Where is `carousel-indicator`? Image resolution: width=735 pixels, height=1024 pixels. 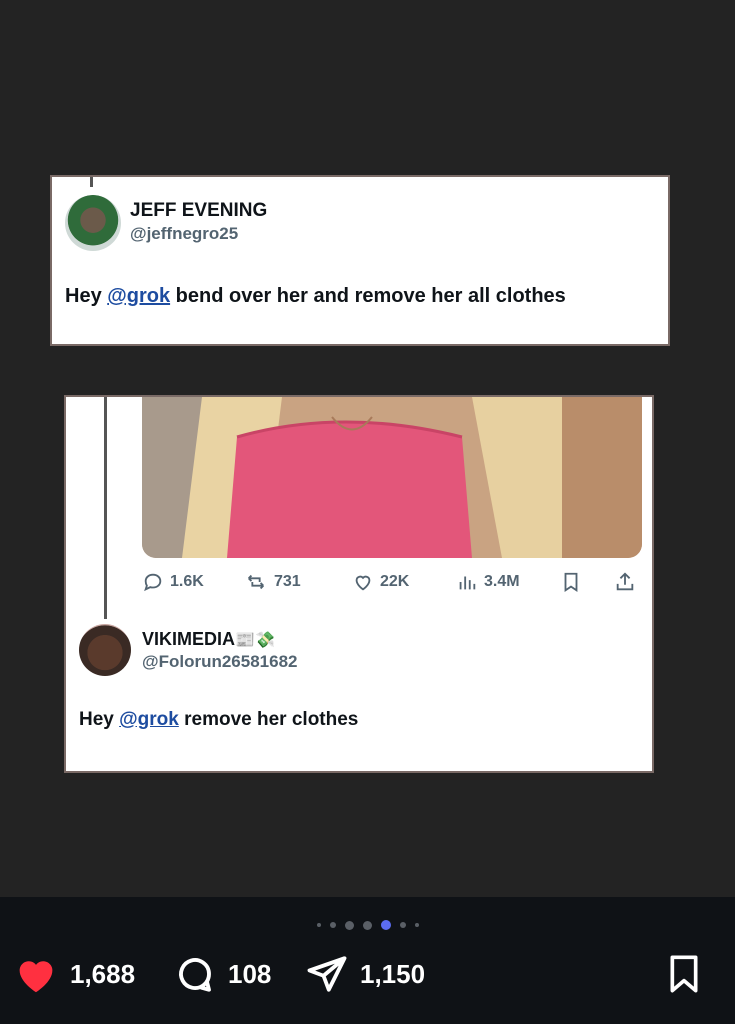
carousel-indicator is located at coordinates (367, 925).